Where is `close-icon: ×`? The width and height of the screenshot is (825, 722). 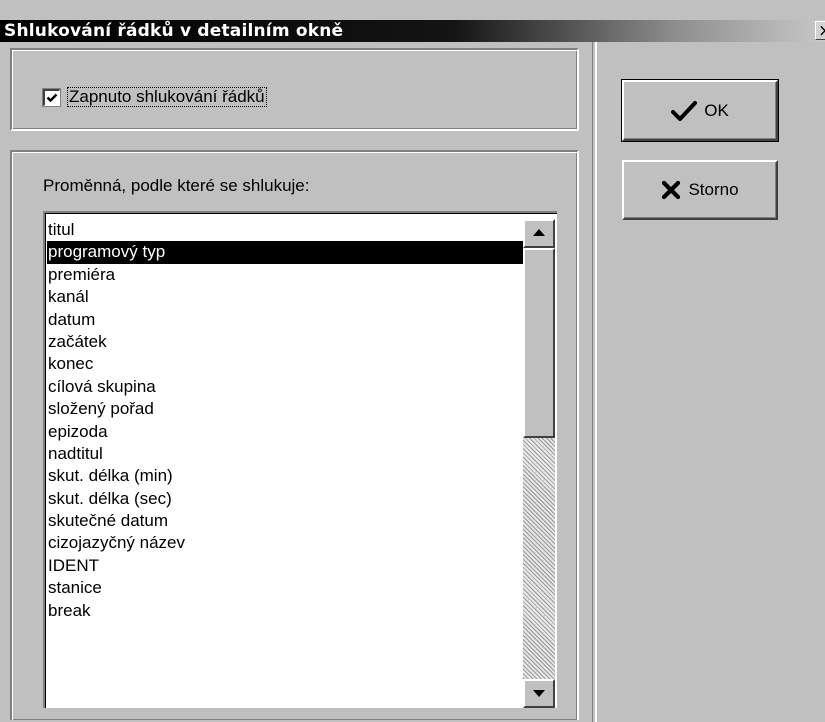 close-icon: × is located at coordinates (821, 31).